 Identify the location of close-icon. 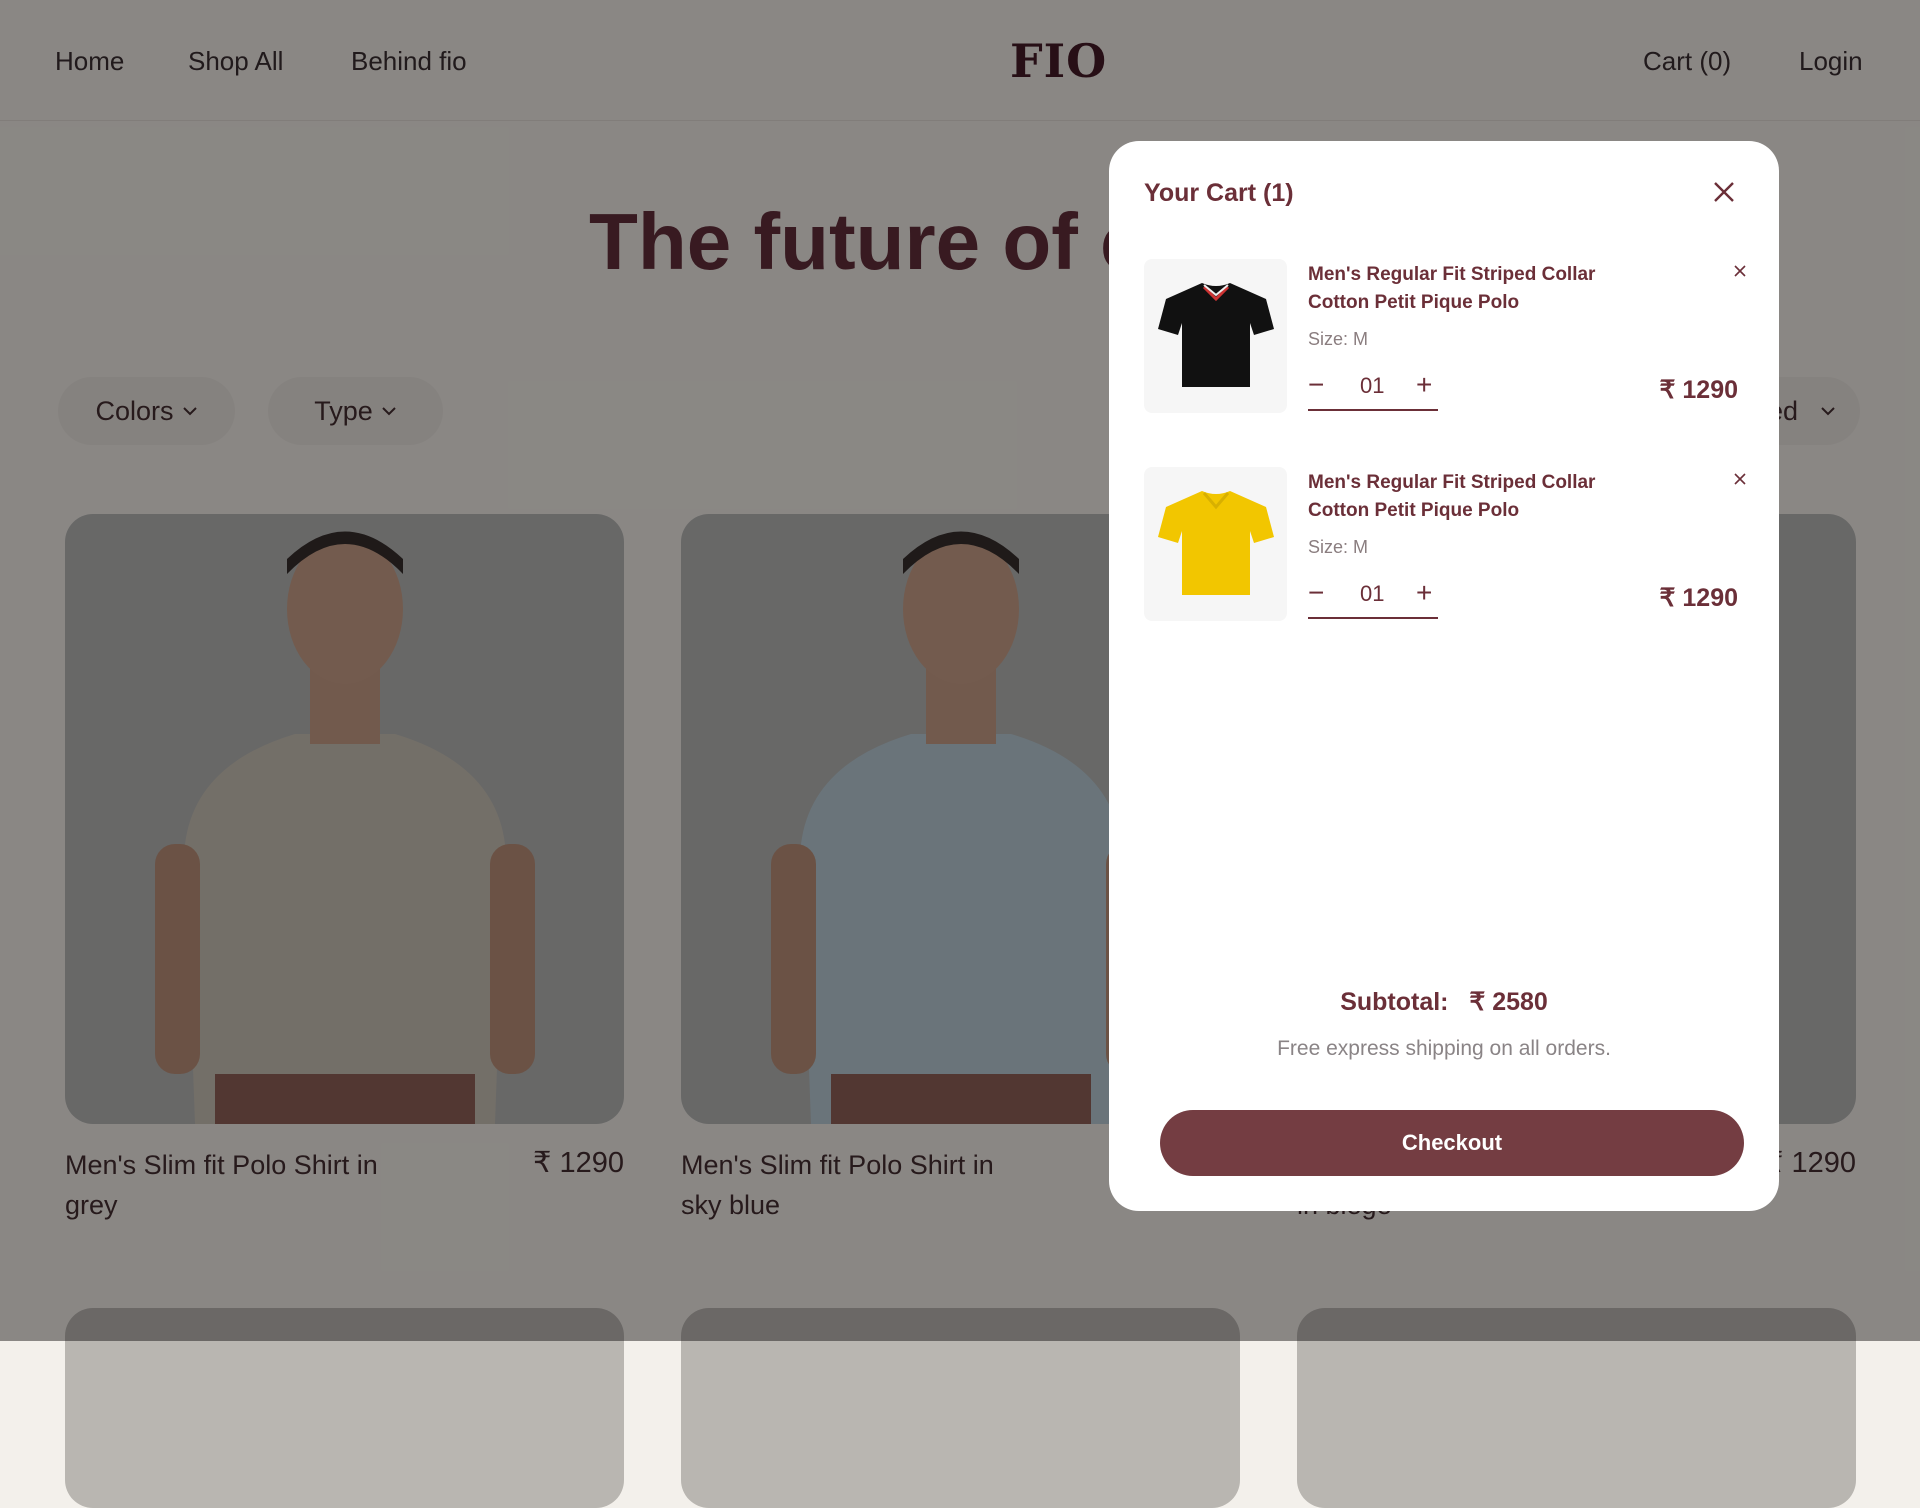
(1724, 192).